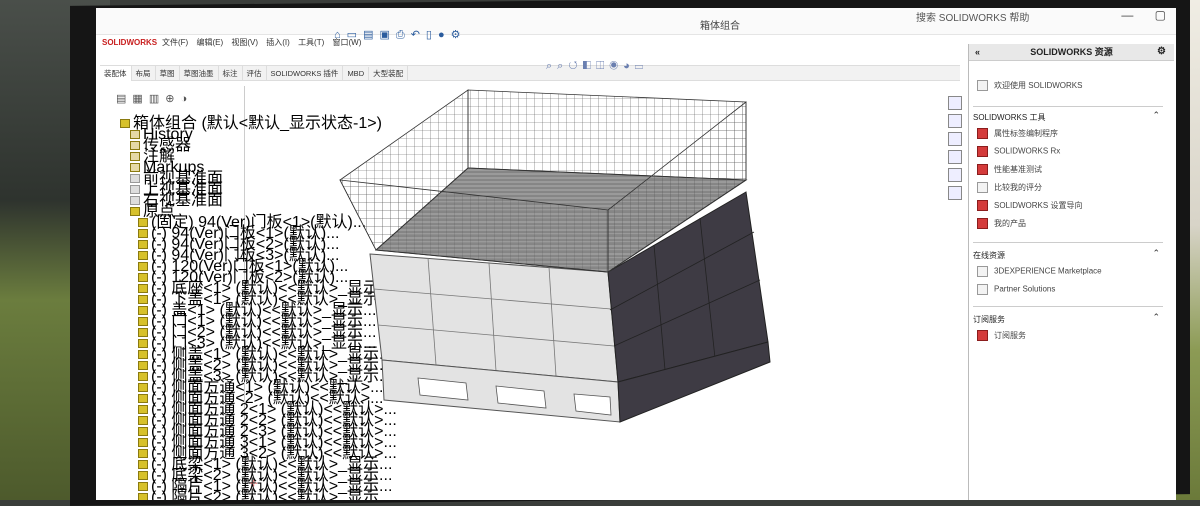 Image resolution: width=1200 pixels, height=506 pixels. I want to click on design-library-icon, so click(955, 121).